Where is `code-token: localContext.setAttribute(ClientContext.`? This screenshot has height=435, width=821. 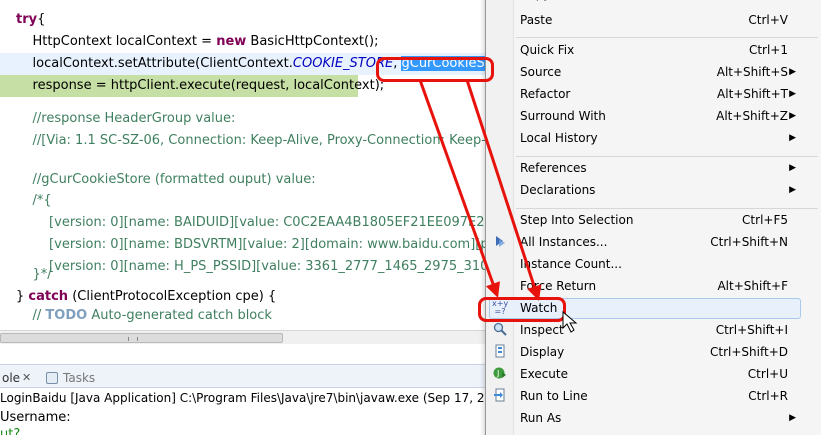 code-token: localContext.setAttribute(ClientContext. is located at coordinates (154, 63).